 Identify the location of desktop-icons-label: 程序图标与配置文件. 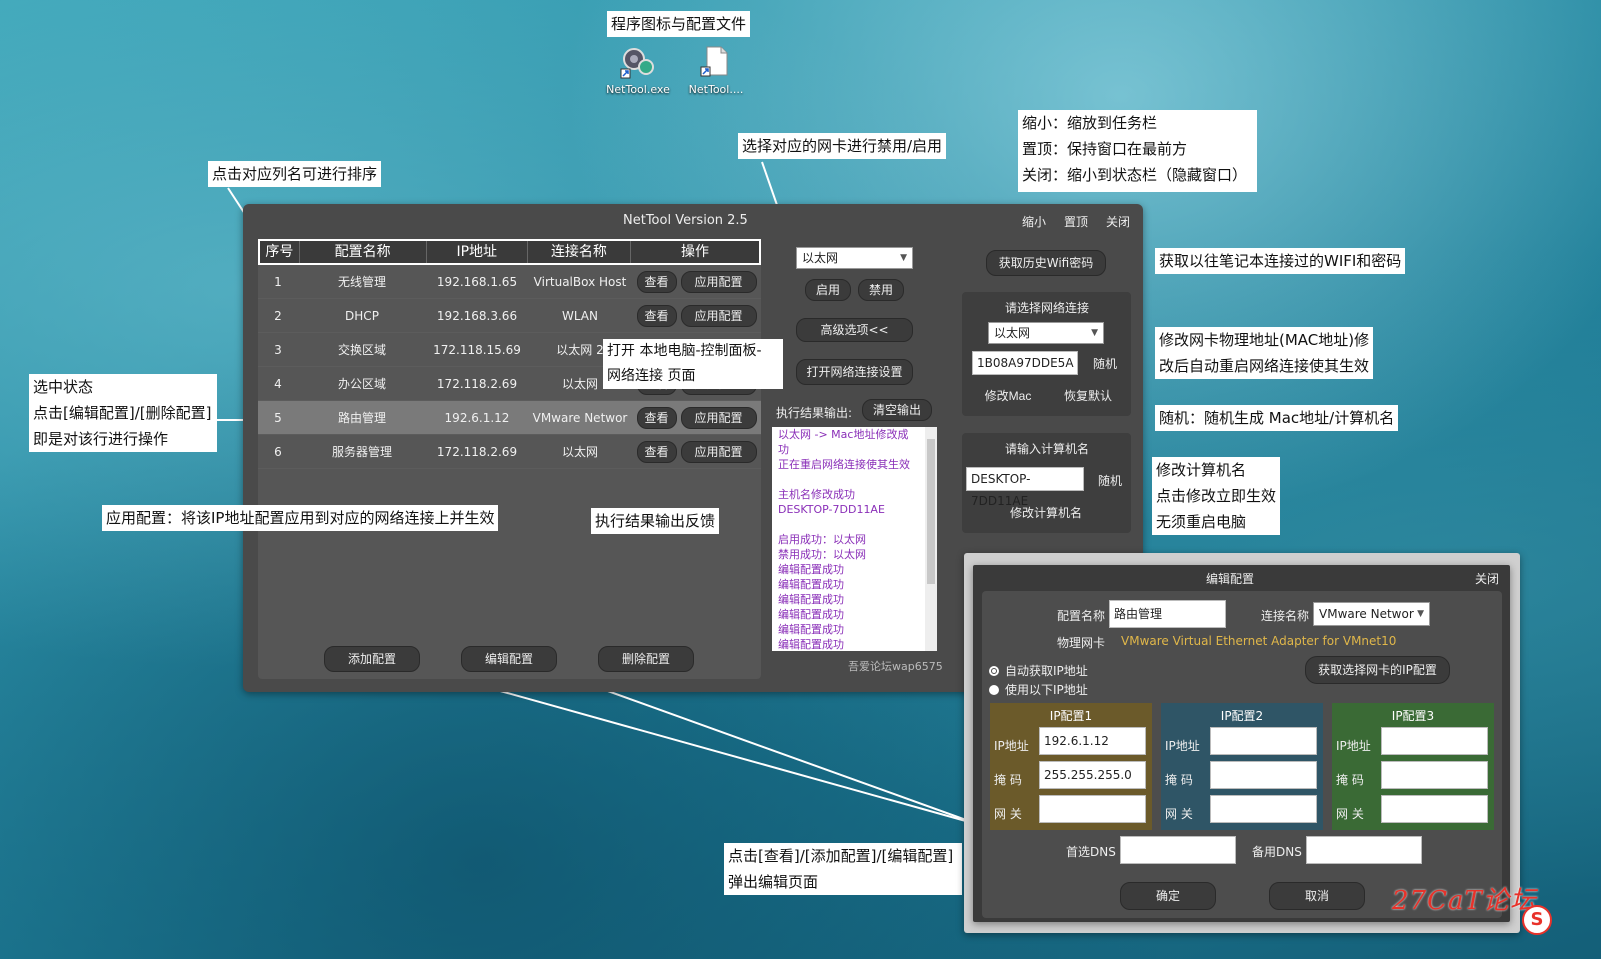
(679, 24).